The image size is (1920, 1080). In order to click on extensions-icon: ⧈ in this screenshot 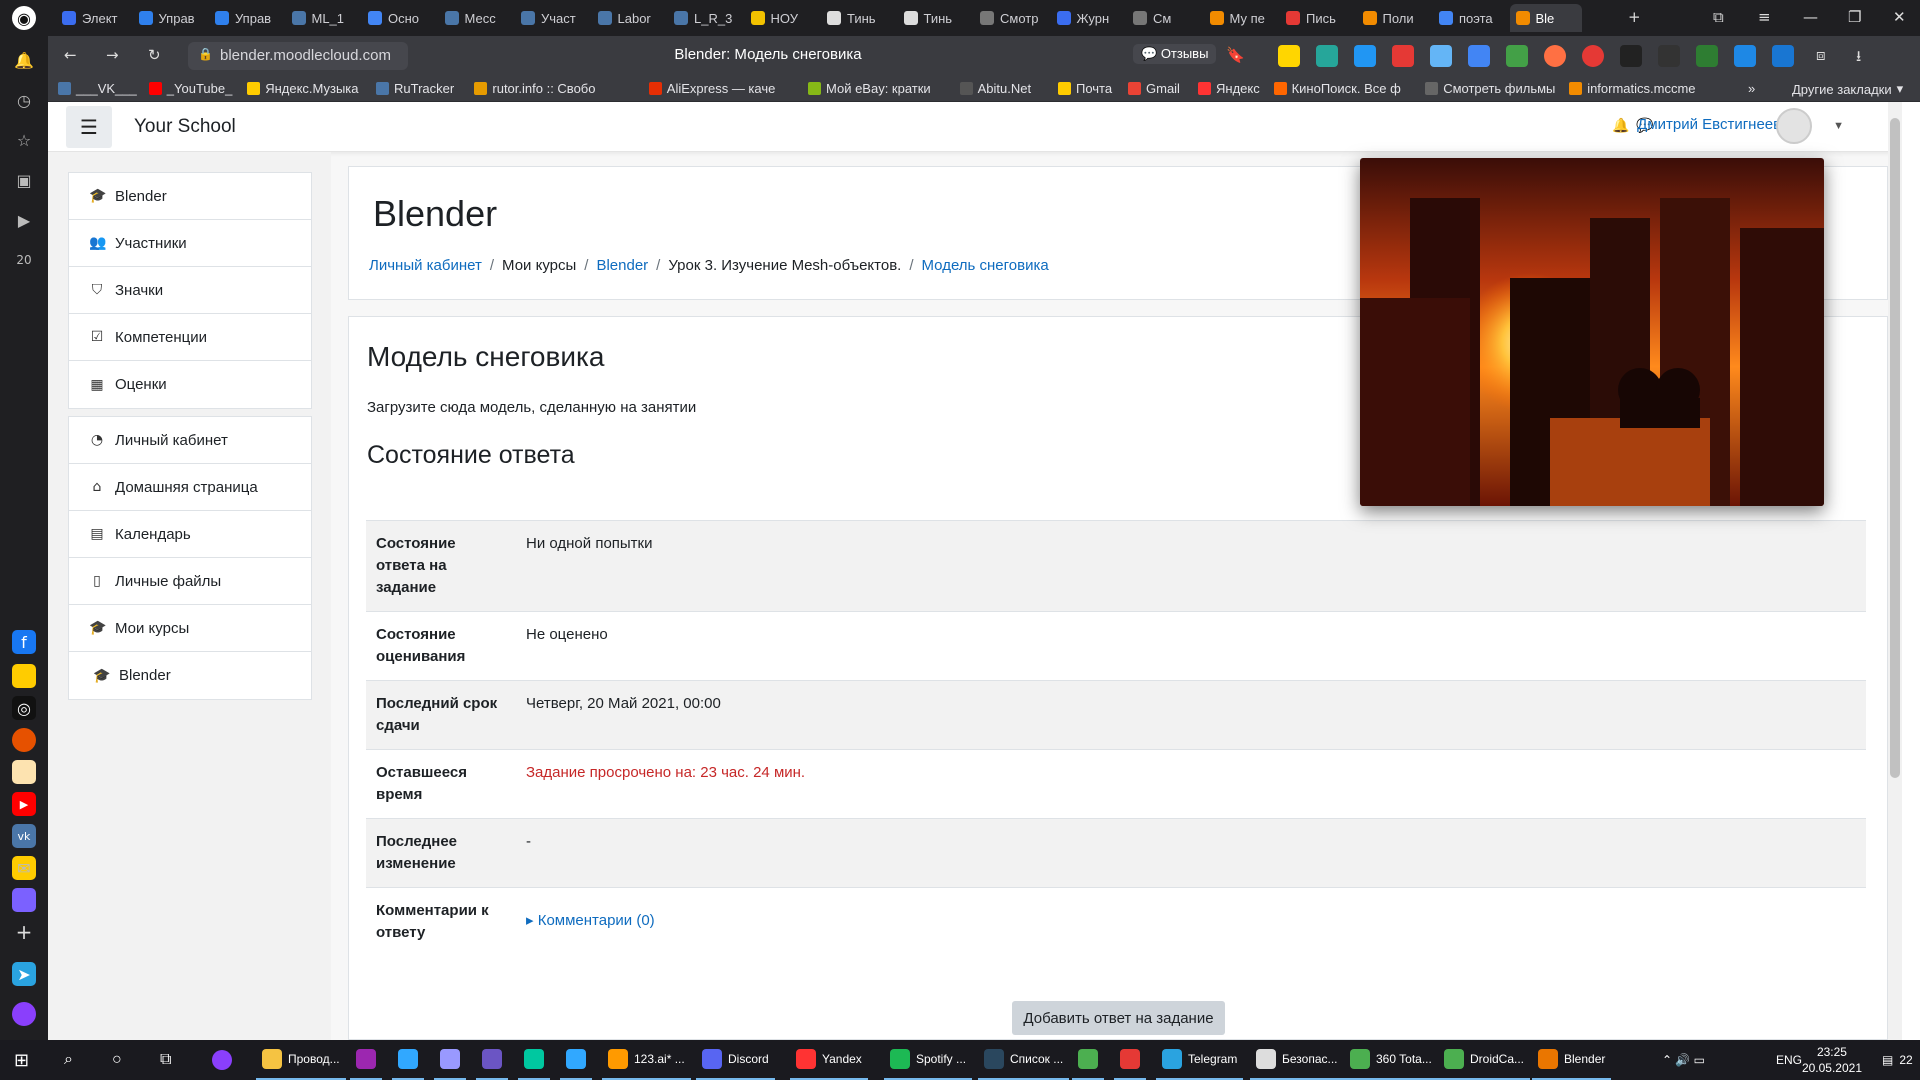, I will do `click(1821, 55)`.